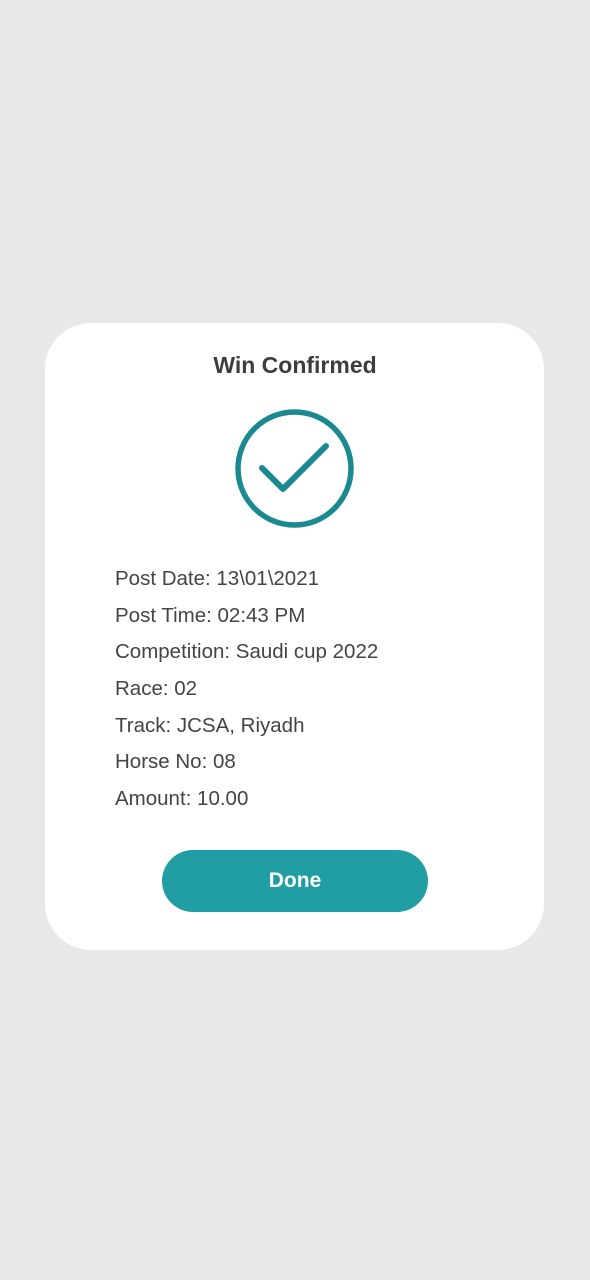 The width and height of the screenshot is (590, 1280). Describe the element at coordinates (247, 652) in the screenshot. I see `detail-competition: Competition: Saudi cup 2022` at that location.